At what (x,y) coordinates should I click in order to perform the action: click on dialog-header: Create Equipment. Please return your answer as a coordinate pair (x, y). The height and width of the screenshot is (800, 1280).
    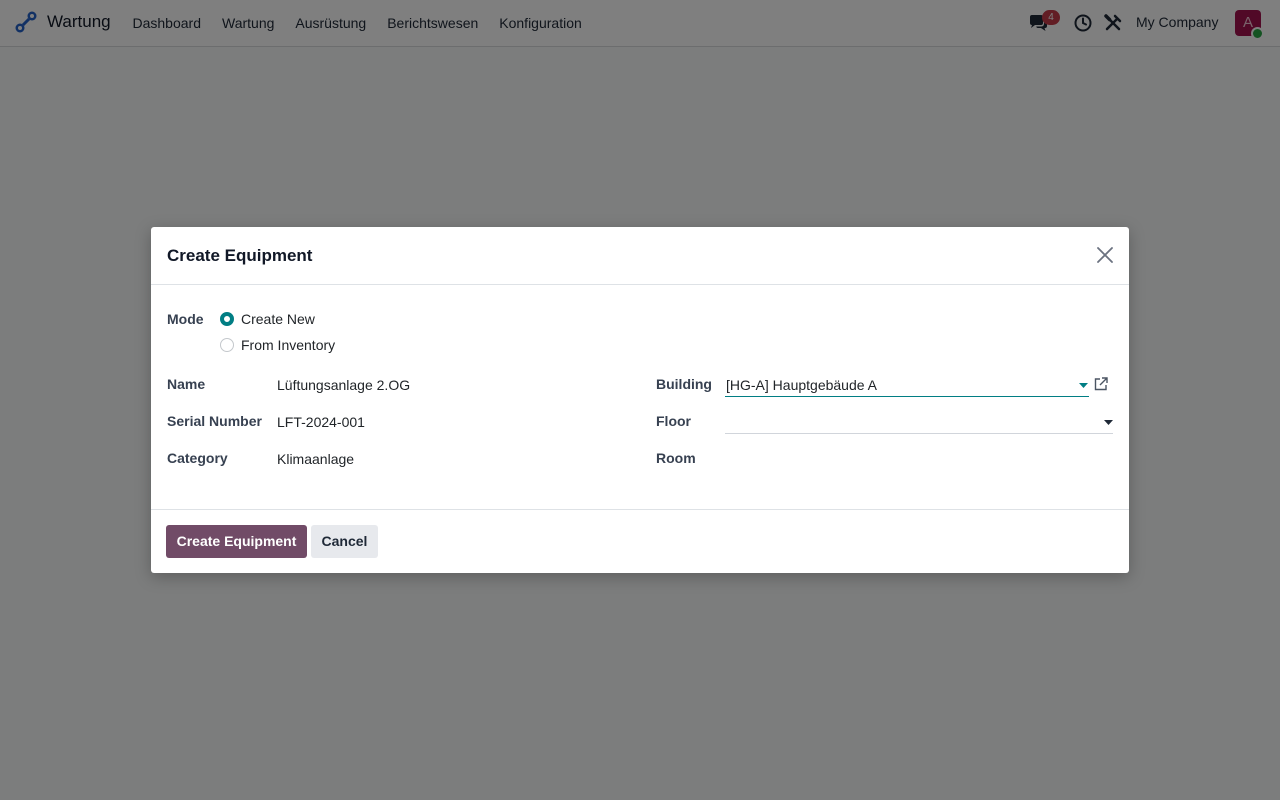
    Looking at the image, I should click on (640, 256).